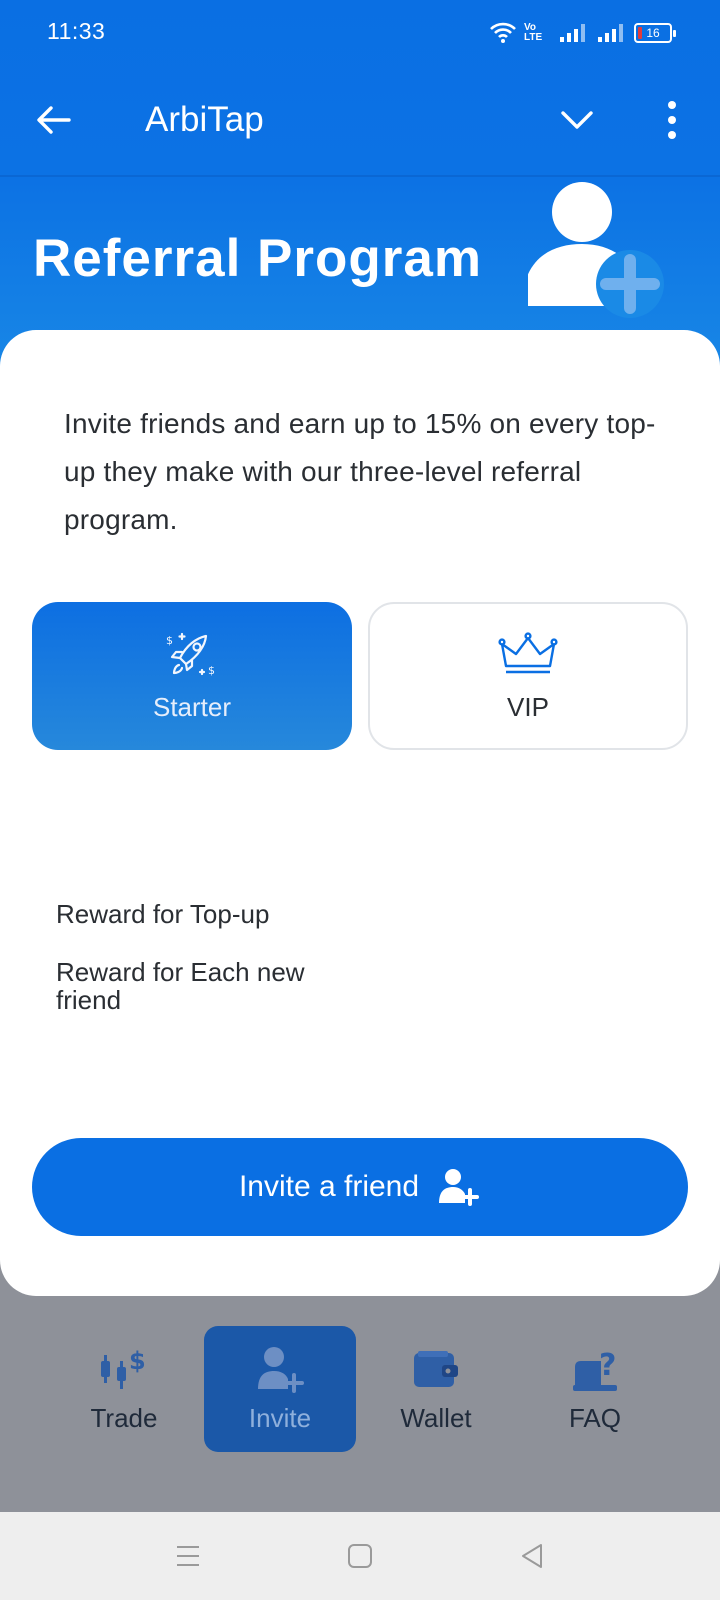 The height and width of the screenshot is (1600, 720). Describe the element at coordinates (76, 31) in the screenshot. I see `status-time: 11:33` at that location.